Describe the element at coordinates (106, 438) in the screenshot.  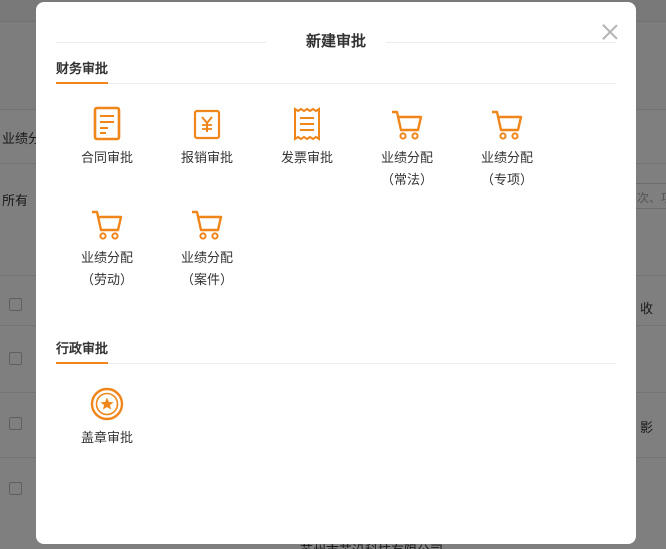
I see `approval-item-label: 盖章审批` at that location.